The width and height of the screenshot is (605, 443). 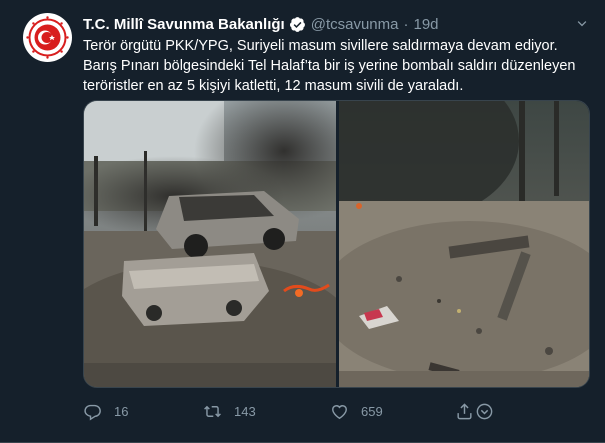 I want to click on author-handle: @tcsavunma, so click(x=355, y=24).